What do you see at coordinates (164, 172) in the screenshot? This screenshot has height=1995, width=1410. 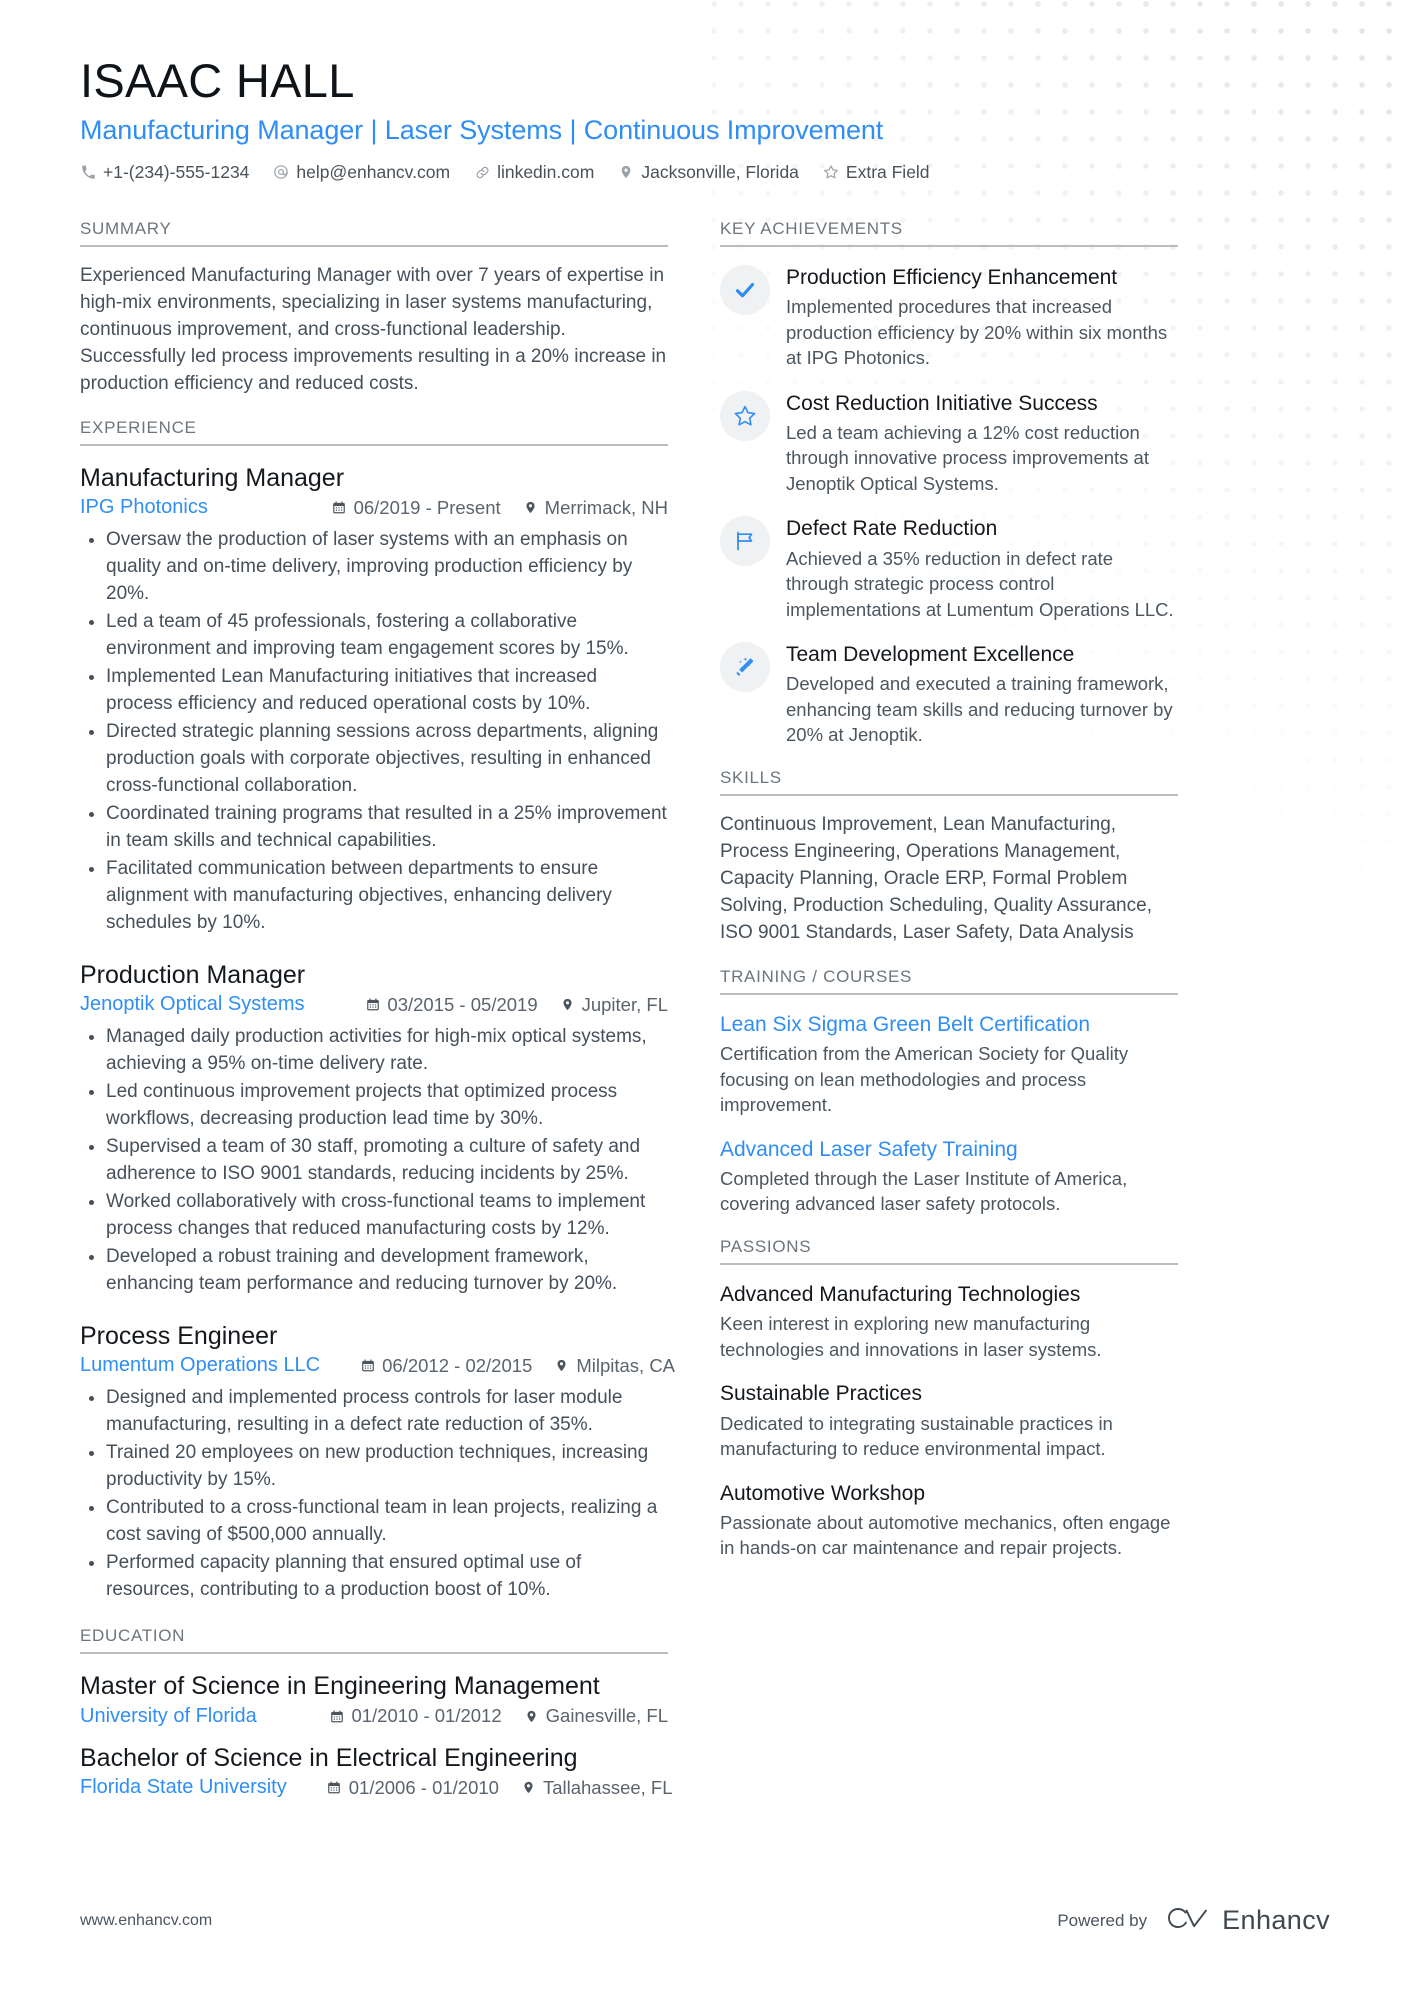 I see `contact-phone: +1-(234)-555-1234` at bounding box center [164, 172].